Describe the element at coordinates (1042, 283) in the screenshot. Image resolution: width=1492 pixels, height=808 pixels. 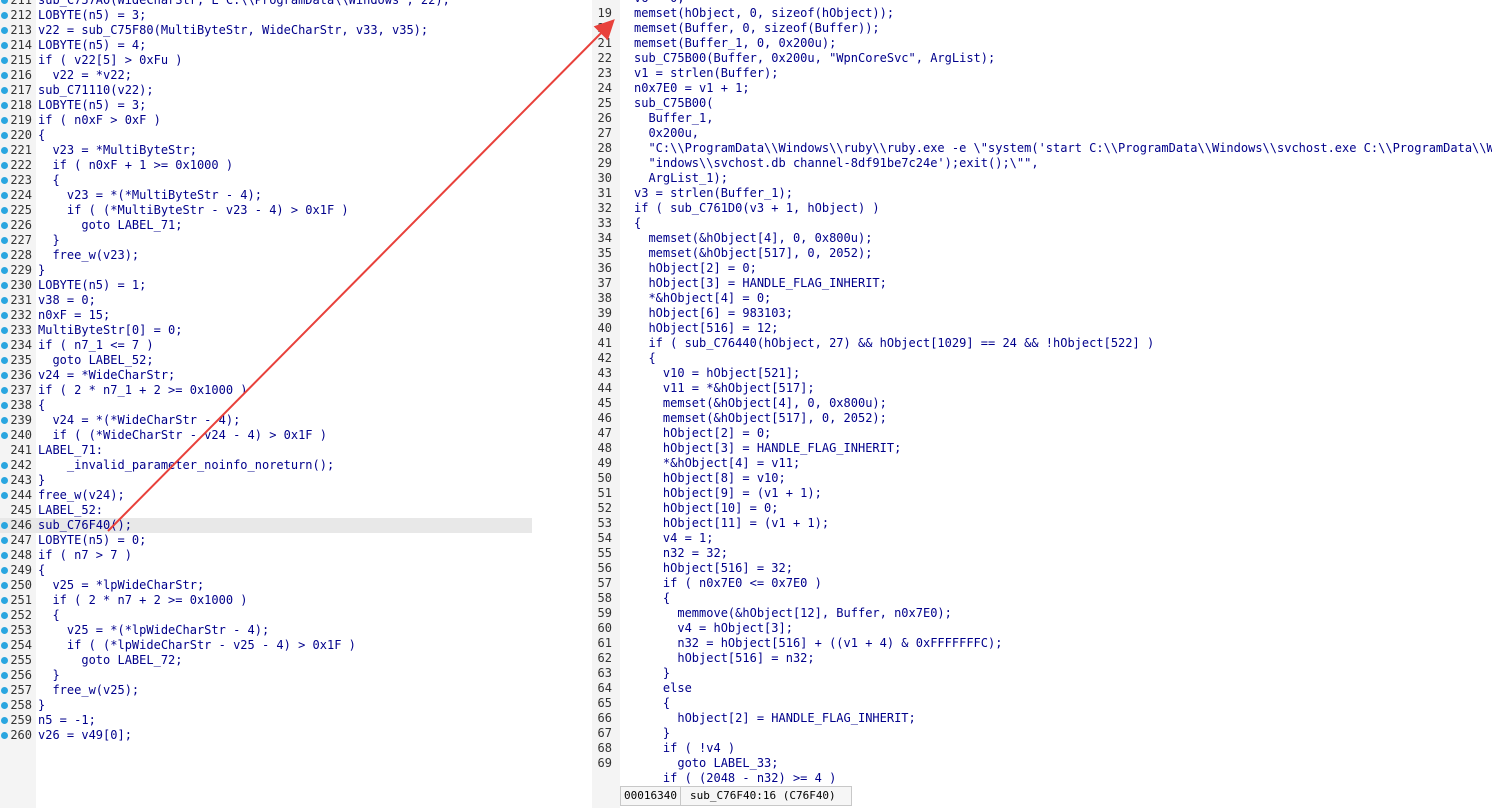
I see `code-line: 37 hObject[3] = HANDLE_FLAG_INHERIT;` at that location.